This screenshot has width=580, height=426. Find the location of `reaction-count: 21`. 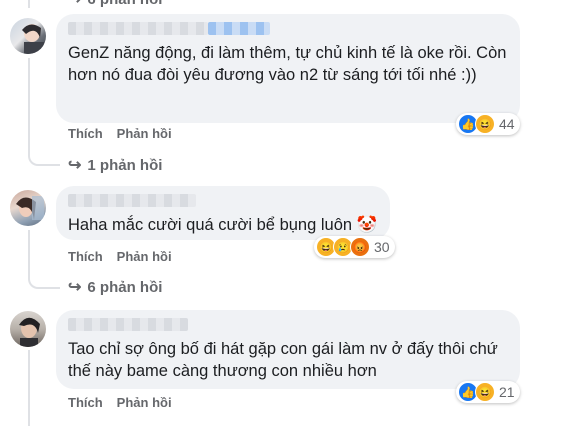

reaction-count: 21 is located at coordinates (507, 392).